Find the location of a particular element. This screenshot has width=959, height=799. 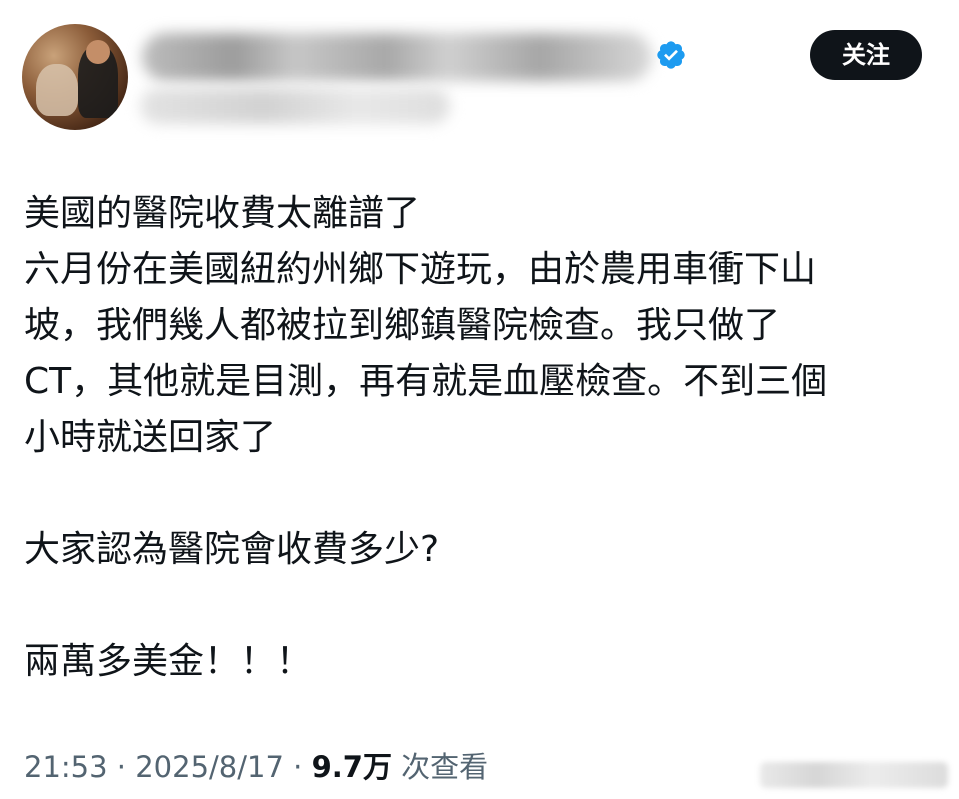

verified-badge-icon is located at coordinates (671, 55).